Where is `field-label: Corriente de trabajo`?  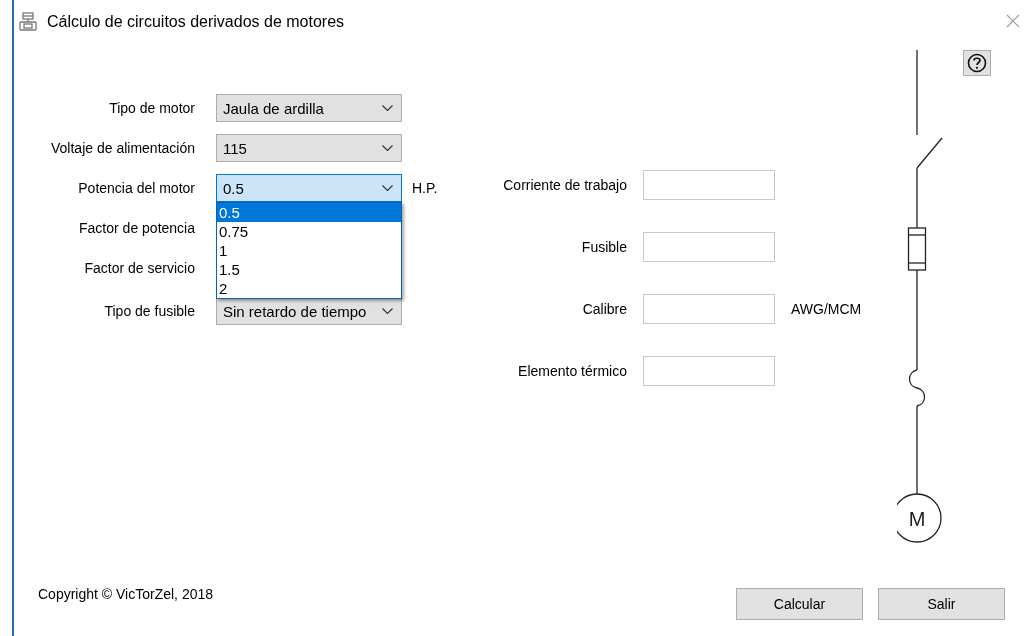
field-label: Corriente de trabajo is located at coordinates (565, 185).